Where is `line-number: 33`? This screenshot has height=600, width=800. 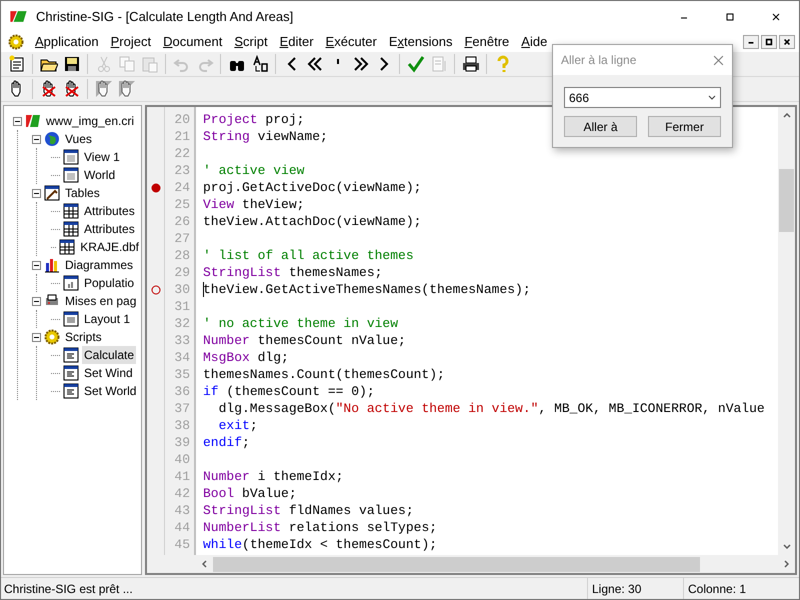 line-number: 33 is located at coordinates (182, 340).